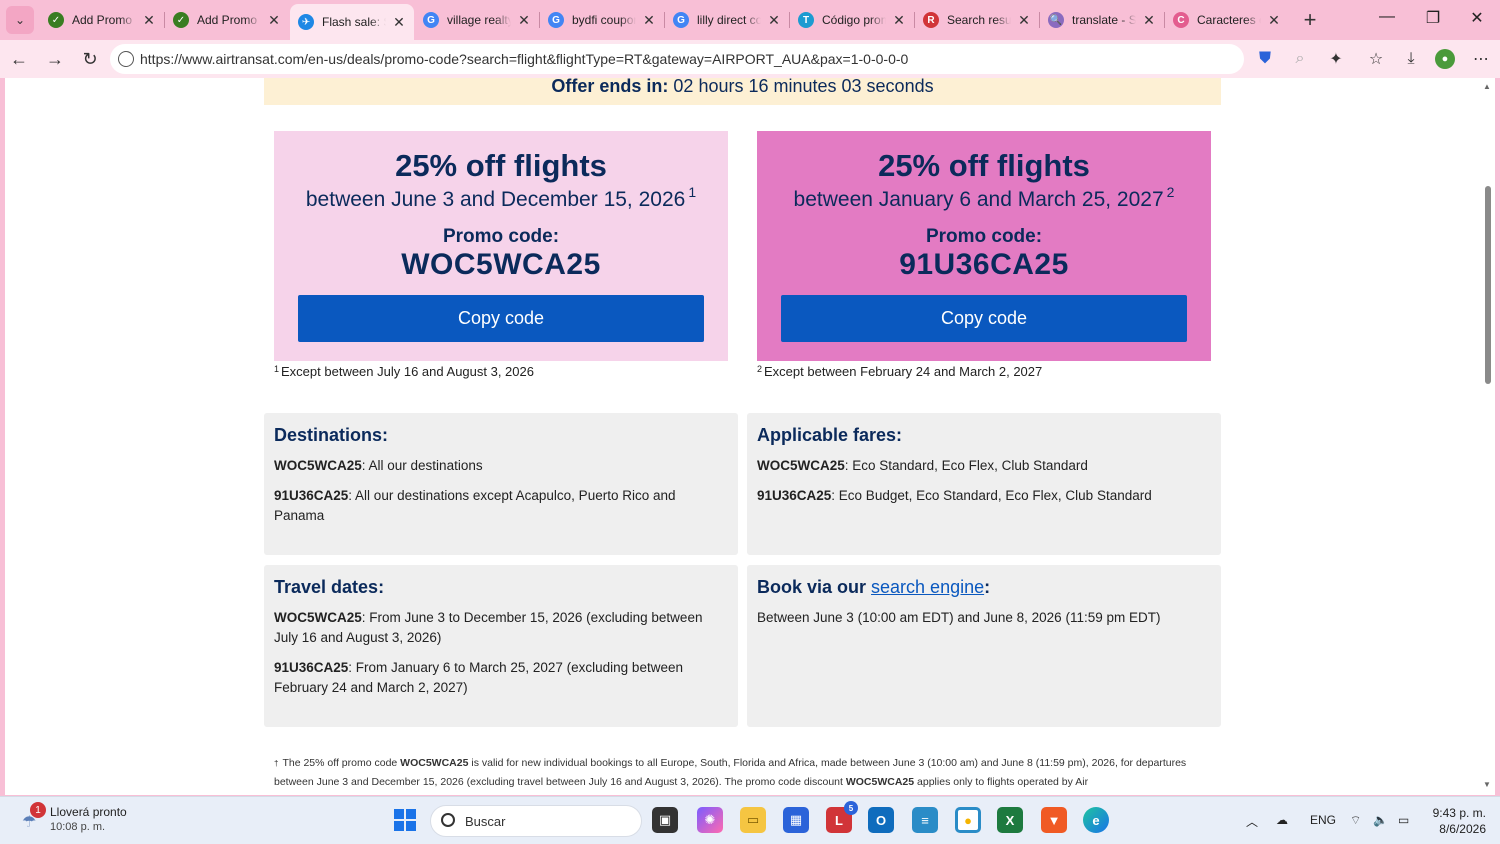  I want to click on language-indicator: ENG, so click(1323, 820).